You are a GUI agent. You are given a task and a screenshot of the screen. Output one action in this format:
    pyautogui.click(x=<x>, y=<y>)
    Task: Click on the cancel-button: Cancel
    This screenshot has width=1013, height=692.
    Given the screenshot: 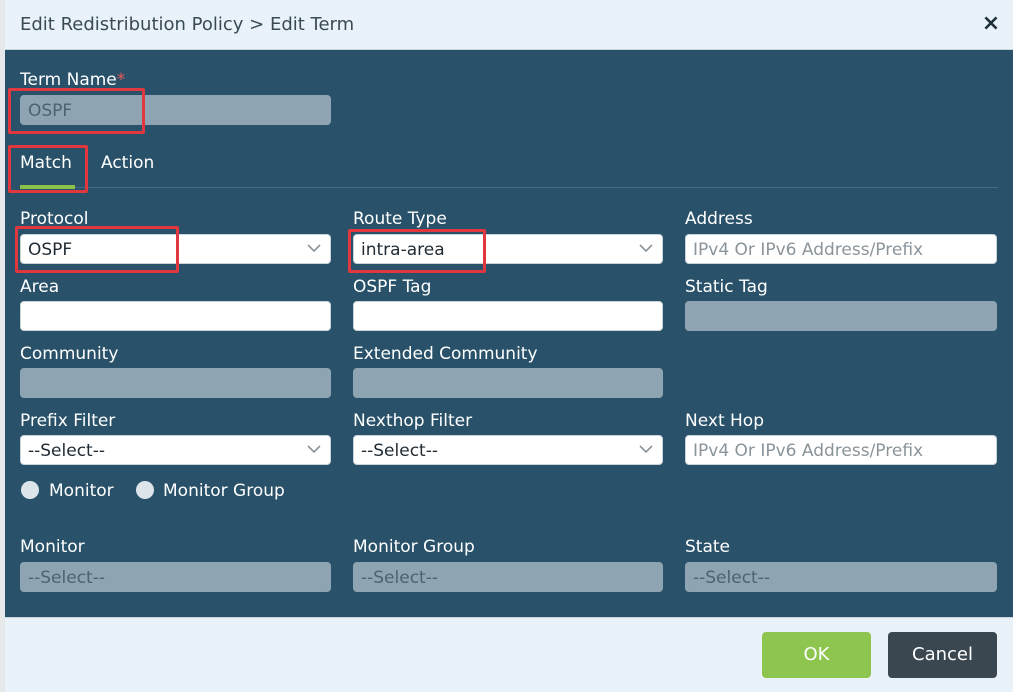 What is the action you would take?
    pyautogui.click(x=942, y=655)
    